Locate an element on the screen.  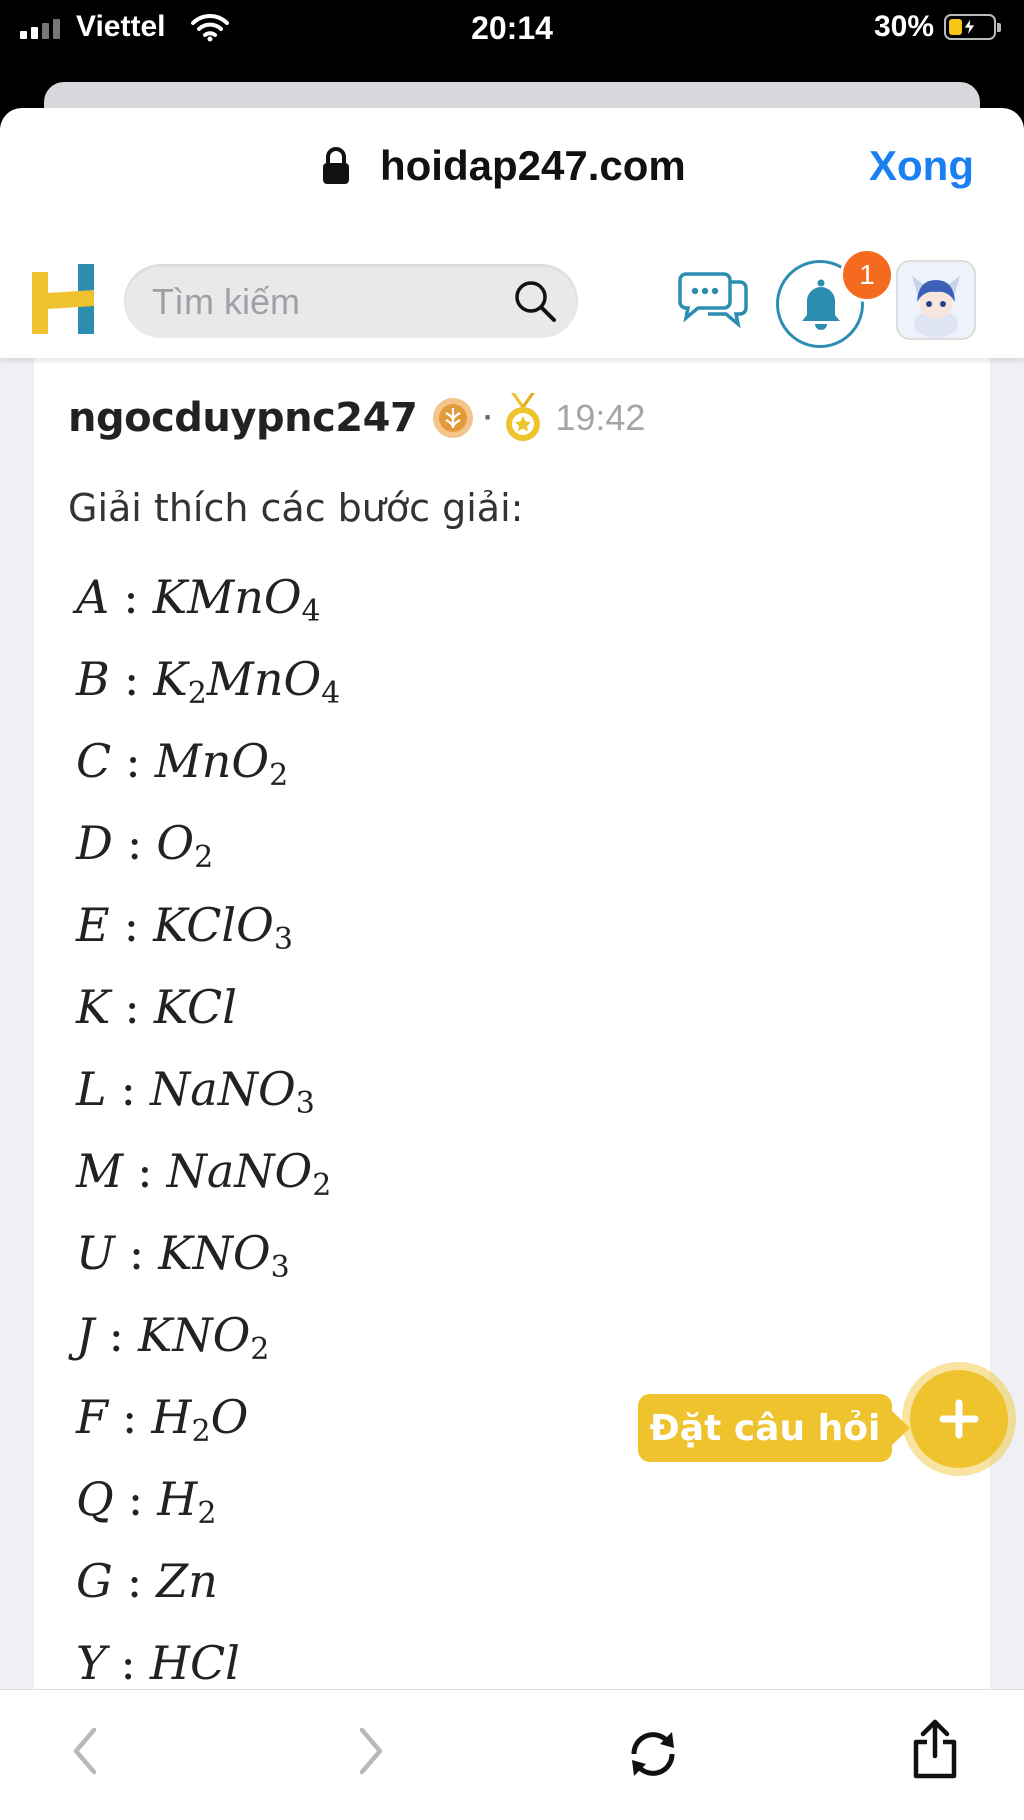
formula-label: F is located at coordinates (92, 1417).